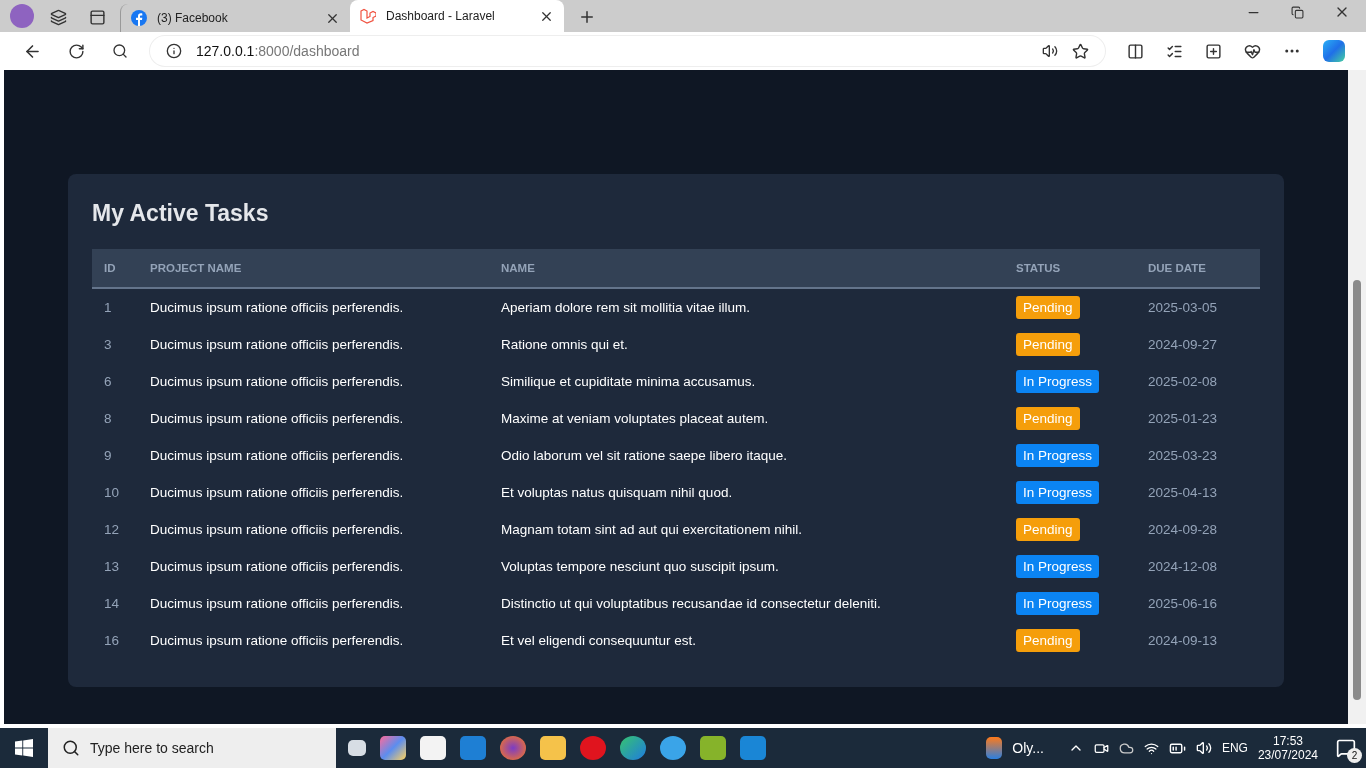 This screenshot has width=1366, height=768. I want to click on language-indicator: ENG, so click(1234, 748).